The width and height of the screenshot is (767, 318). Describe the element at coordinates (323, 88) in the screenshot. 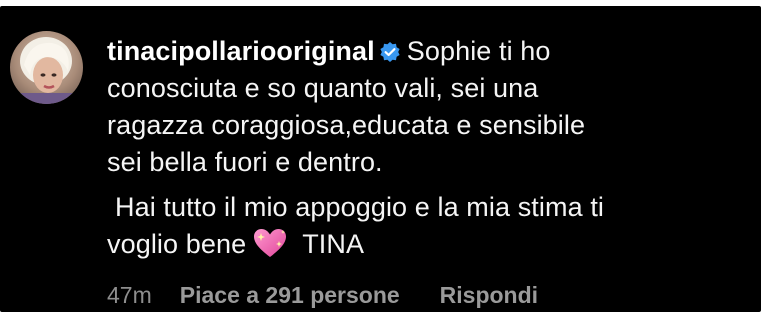

I see `comment-line-2: conosciuta e so quanto vali, sei una` at that location.